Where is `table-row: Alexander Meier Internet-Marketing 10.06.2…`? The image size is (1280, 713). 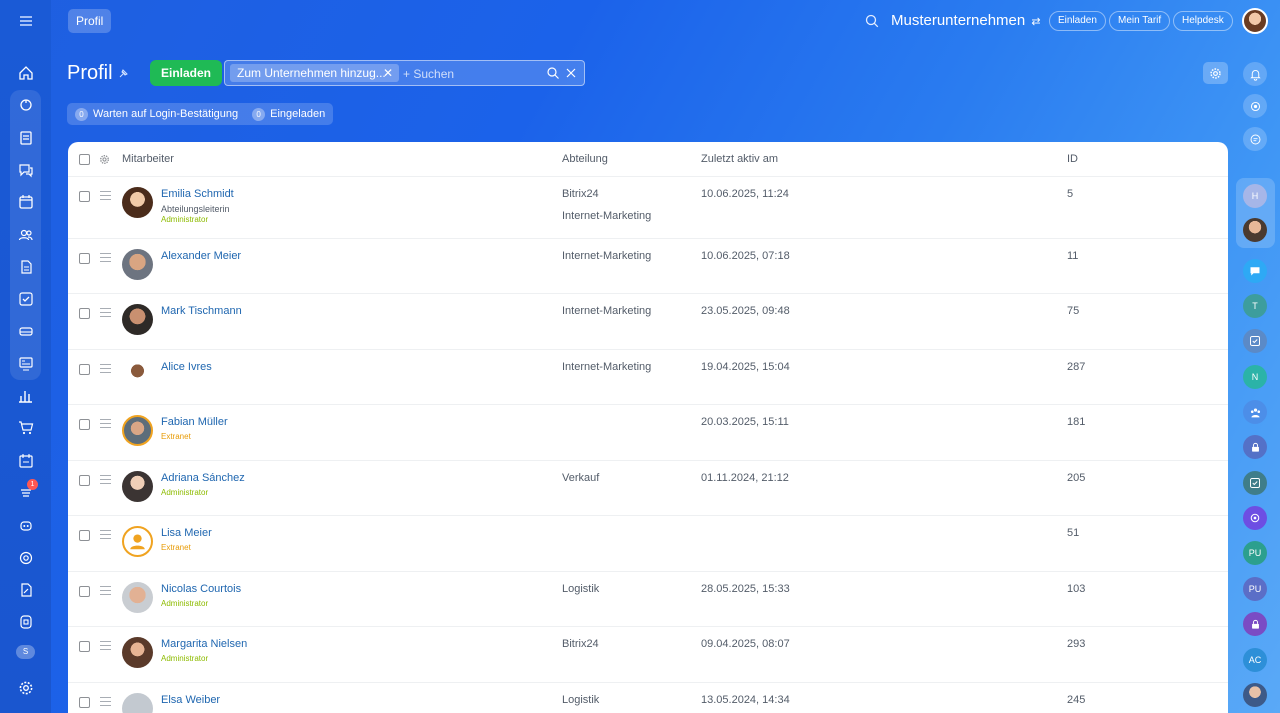 table-row: Alexander Meier Internet-Marketing 10.06.2… is located at coordinates (648, 266).